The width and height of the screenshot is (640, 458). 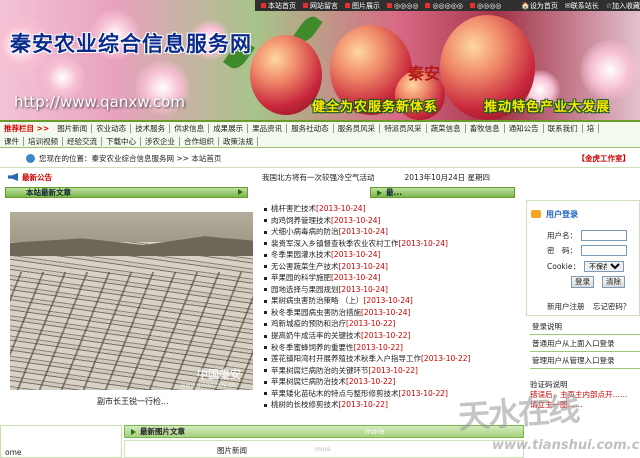 What do you see at coordinates (387, 301) in the screenshot?
I see `news-list-item: 果树病虫害防治策略 （上）[2013-10-24]` at bounding box center [387, 301].